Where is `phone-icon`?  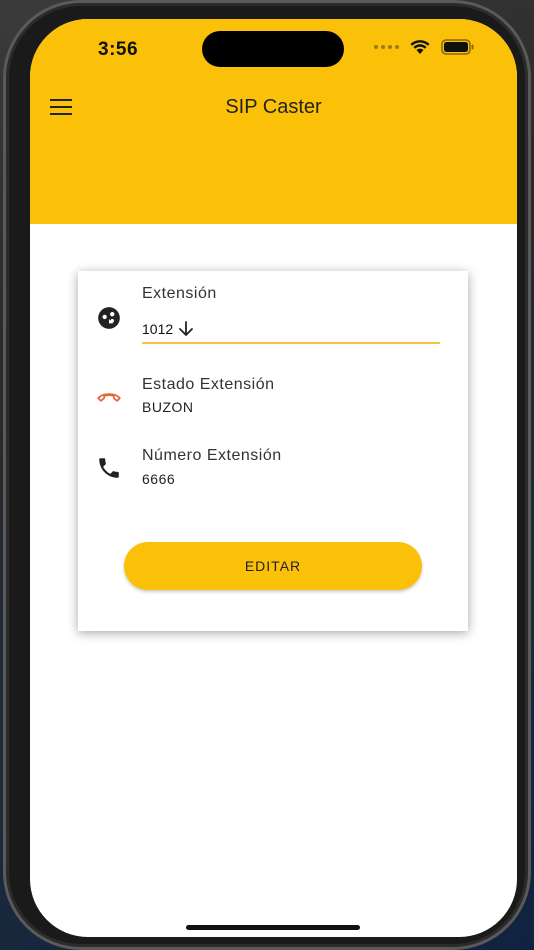 phone-icon is located at coordinates (109, 468).